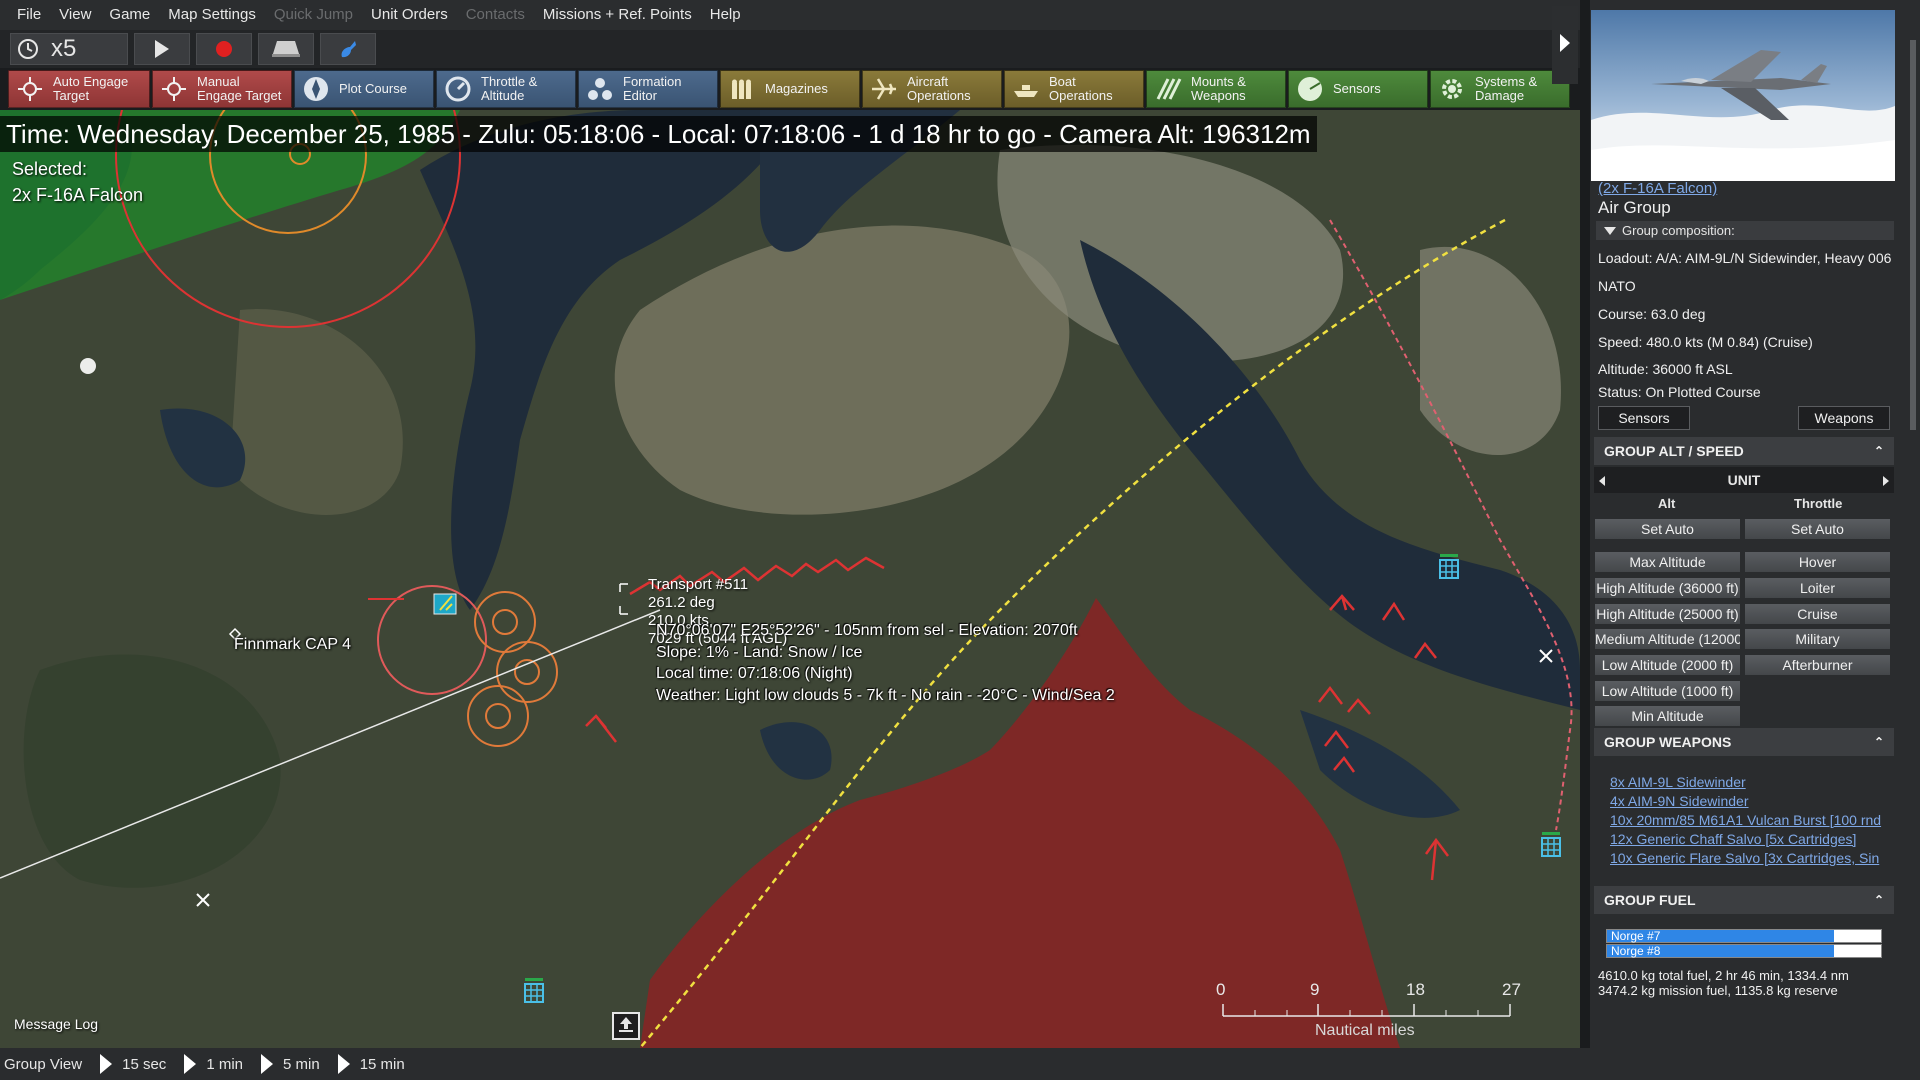  What do you see at coordinates (1744, 900) in the screenshot?
I see `group-fuel-header: GROUP FUEL ⌃` at bounding box center [1744, 900].